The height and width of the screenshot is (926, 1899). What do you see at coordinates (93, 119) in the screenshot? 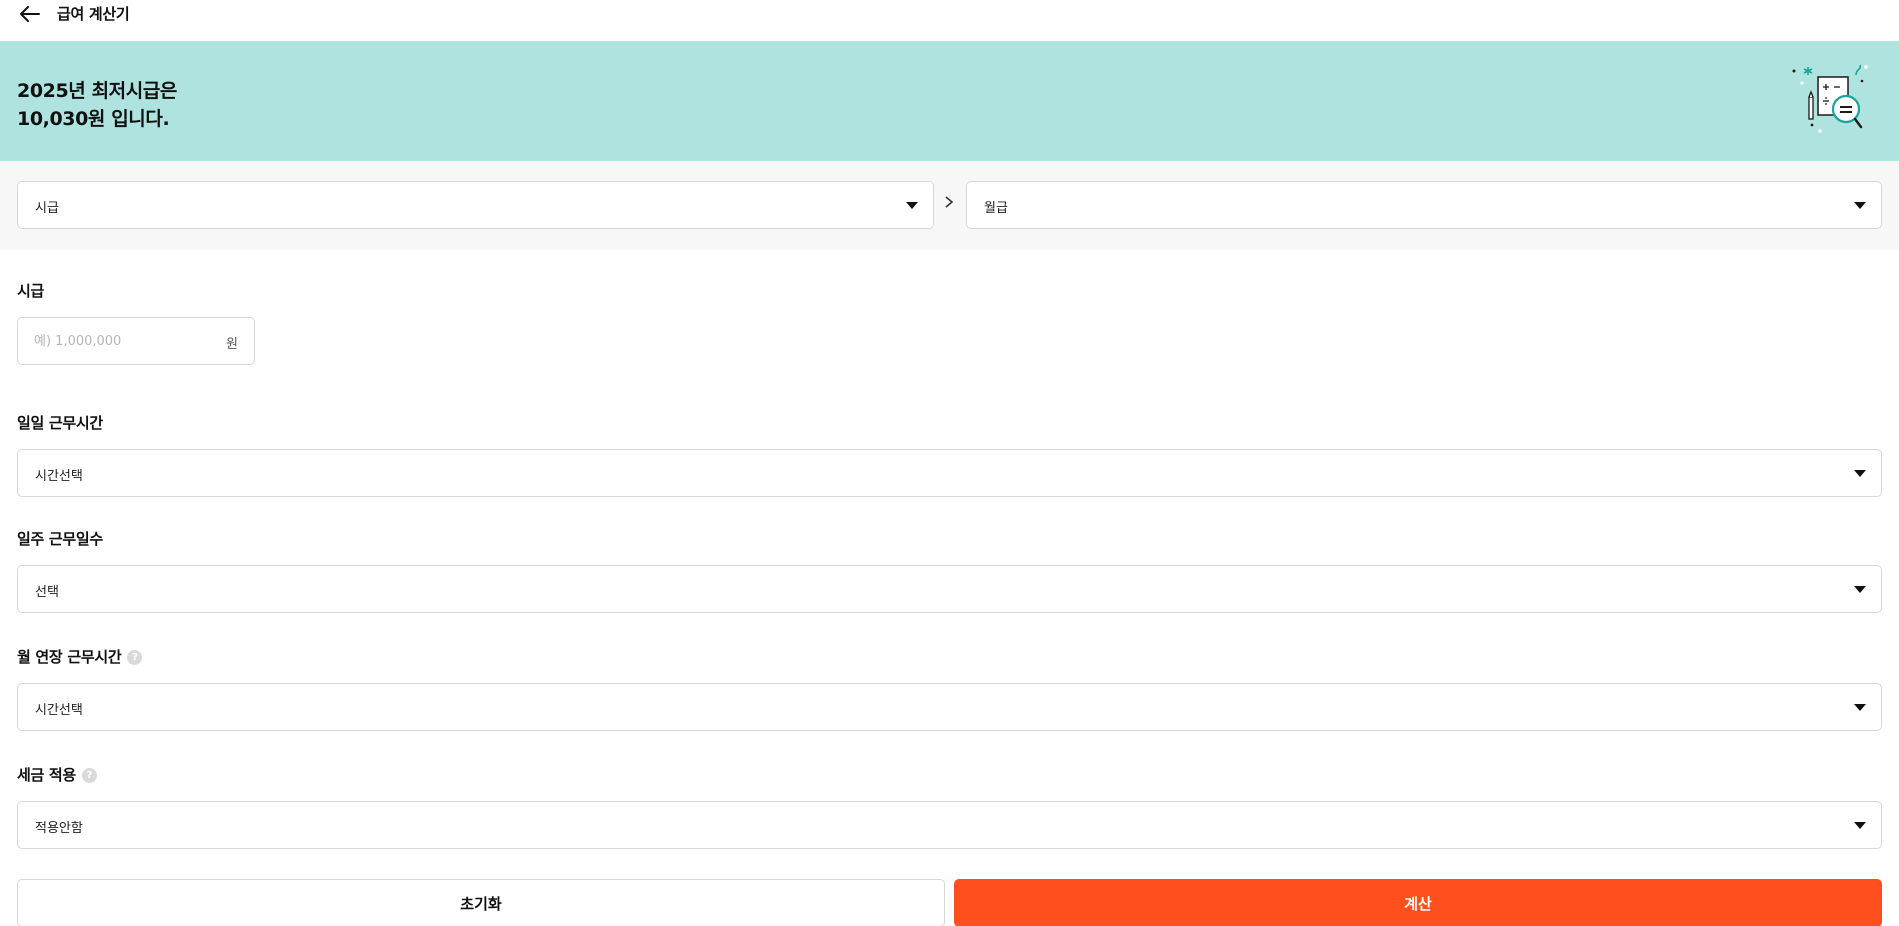
I see `banner-line-2: 10,030원 입니다.` at bounding box center [93, 119].